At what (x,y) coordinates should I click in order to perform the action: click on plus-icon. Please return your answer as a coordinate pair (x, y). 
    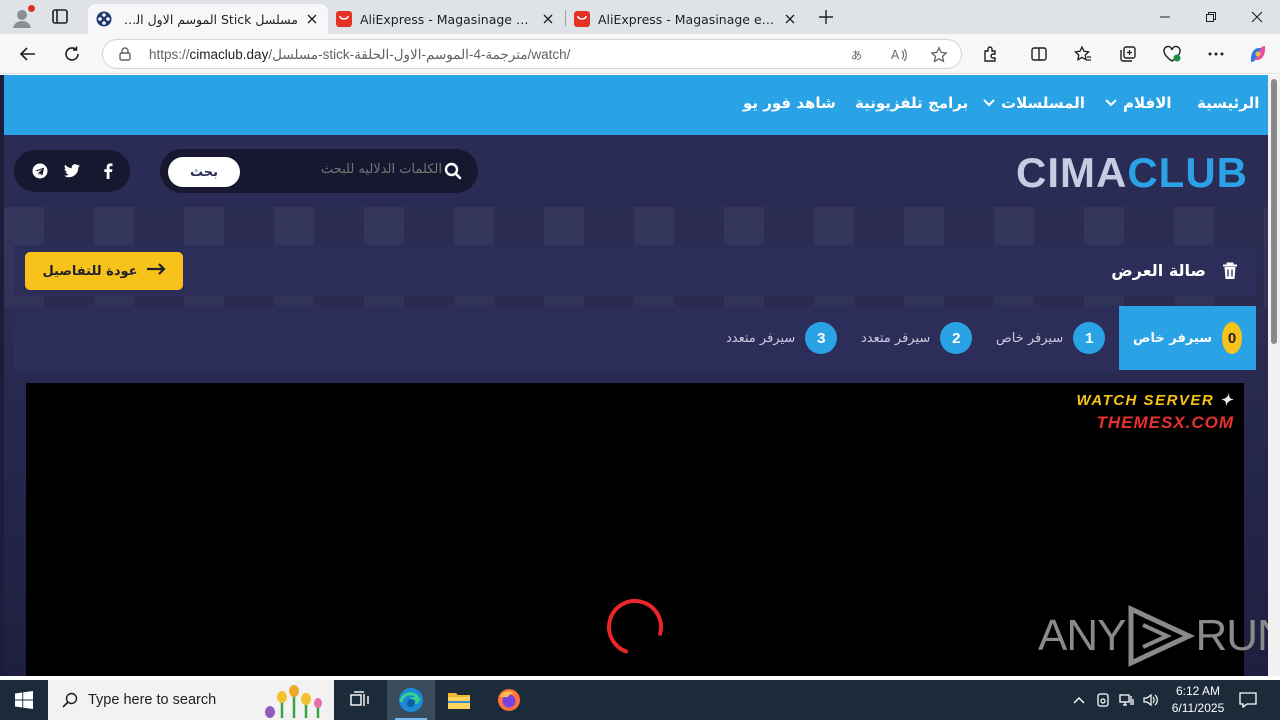
    Looking at the image, I should click on (826, 17).